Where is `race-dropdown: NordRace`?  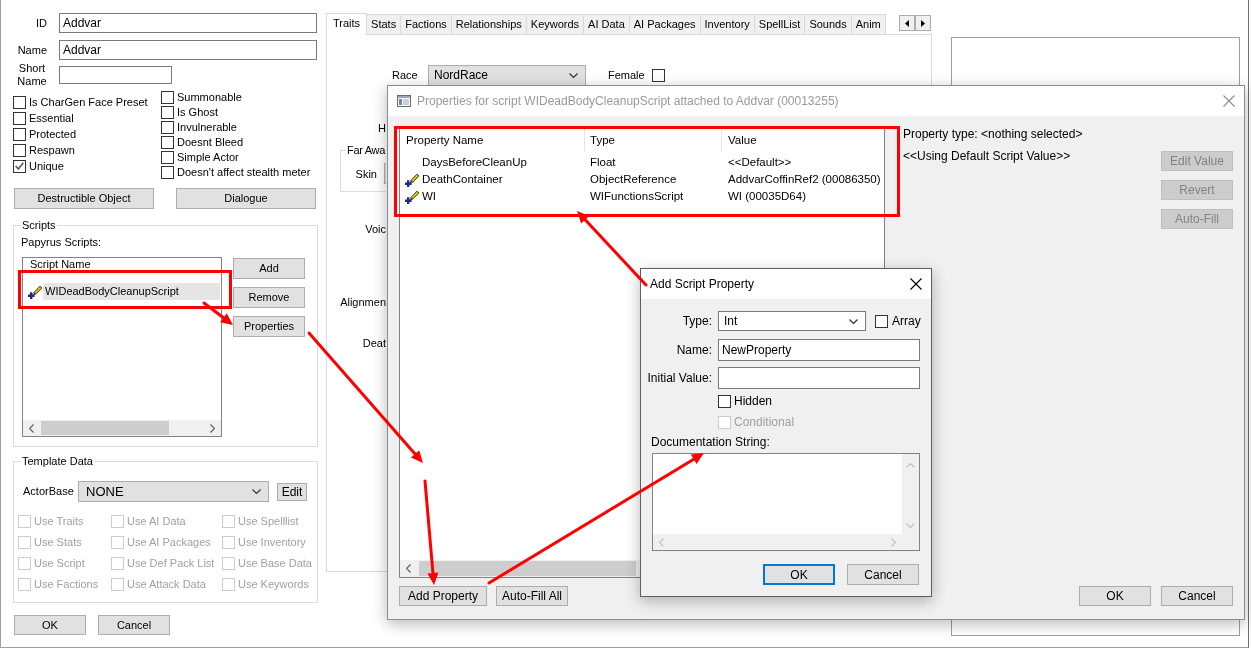
race-dropdown: NordRace is located at coordinates (507, 75).